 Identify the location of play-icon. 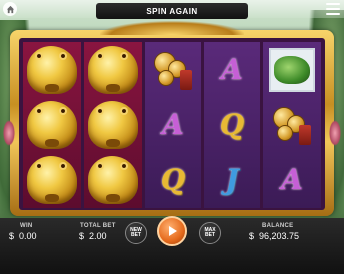
(173, 231).